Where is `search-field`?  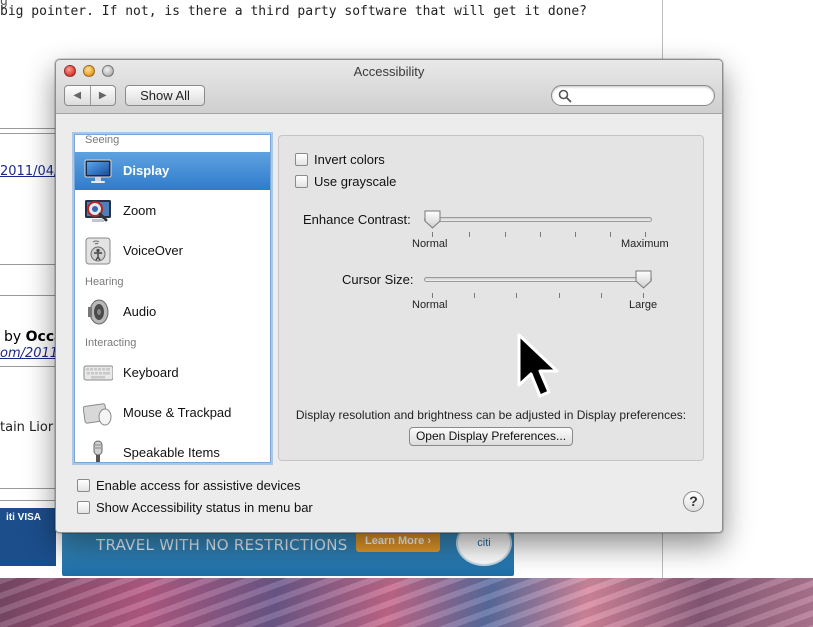
search-field is located at coordinates (633, 95).